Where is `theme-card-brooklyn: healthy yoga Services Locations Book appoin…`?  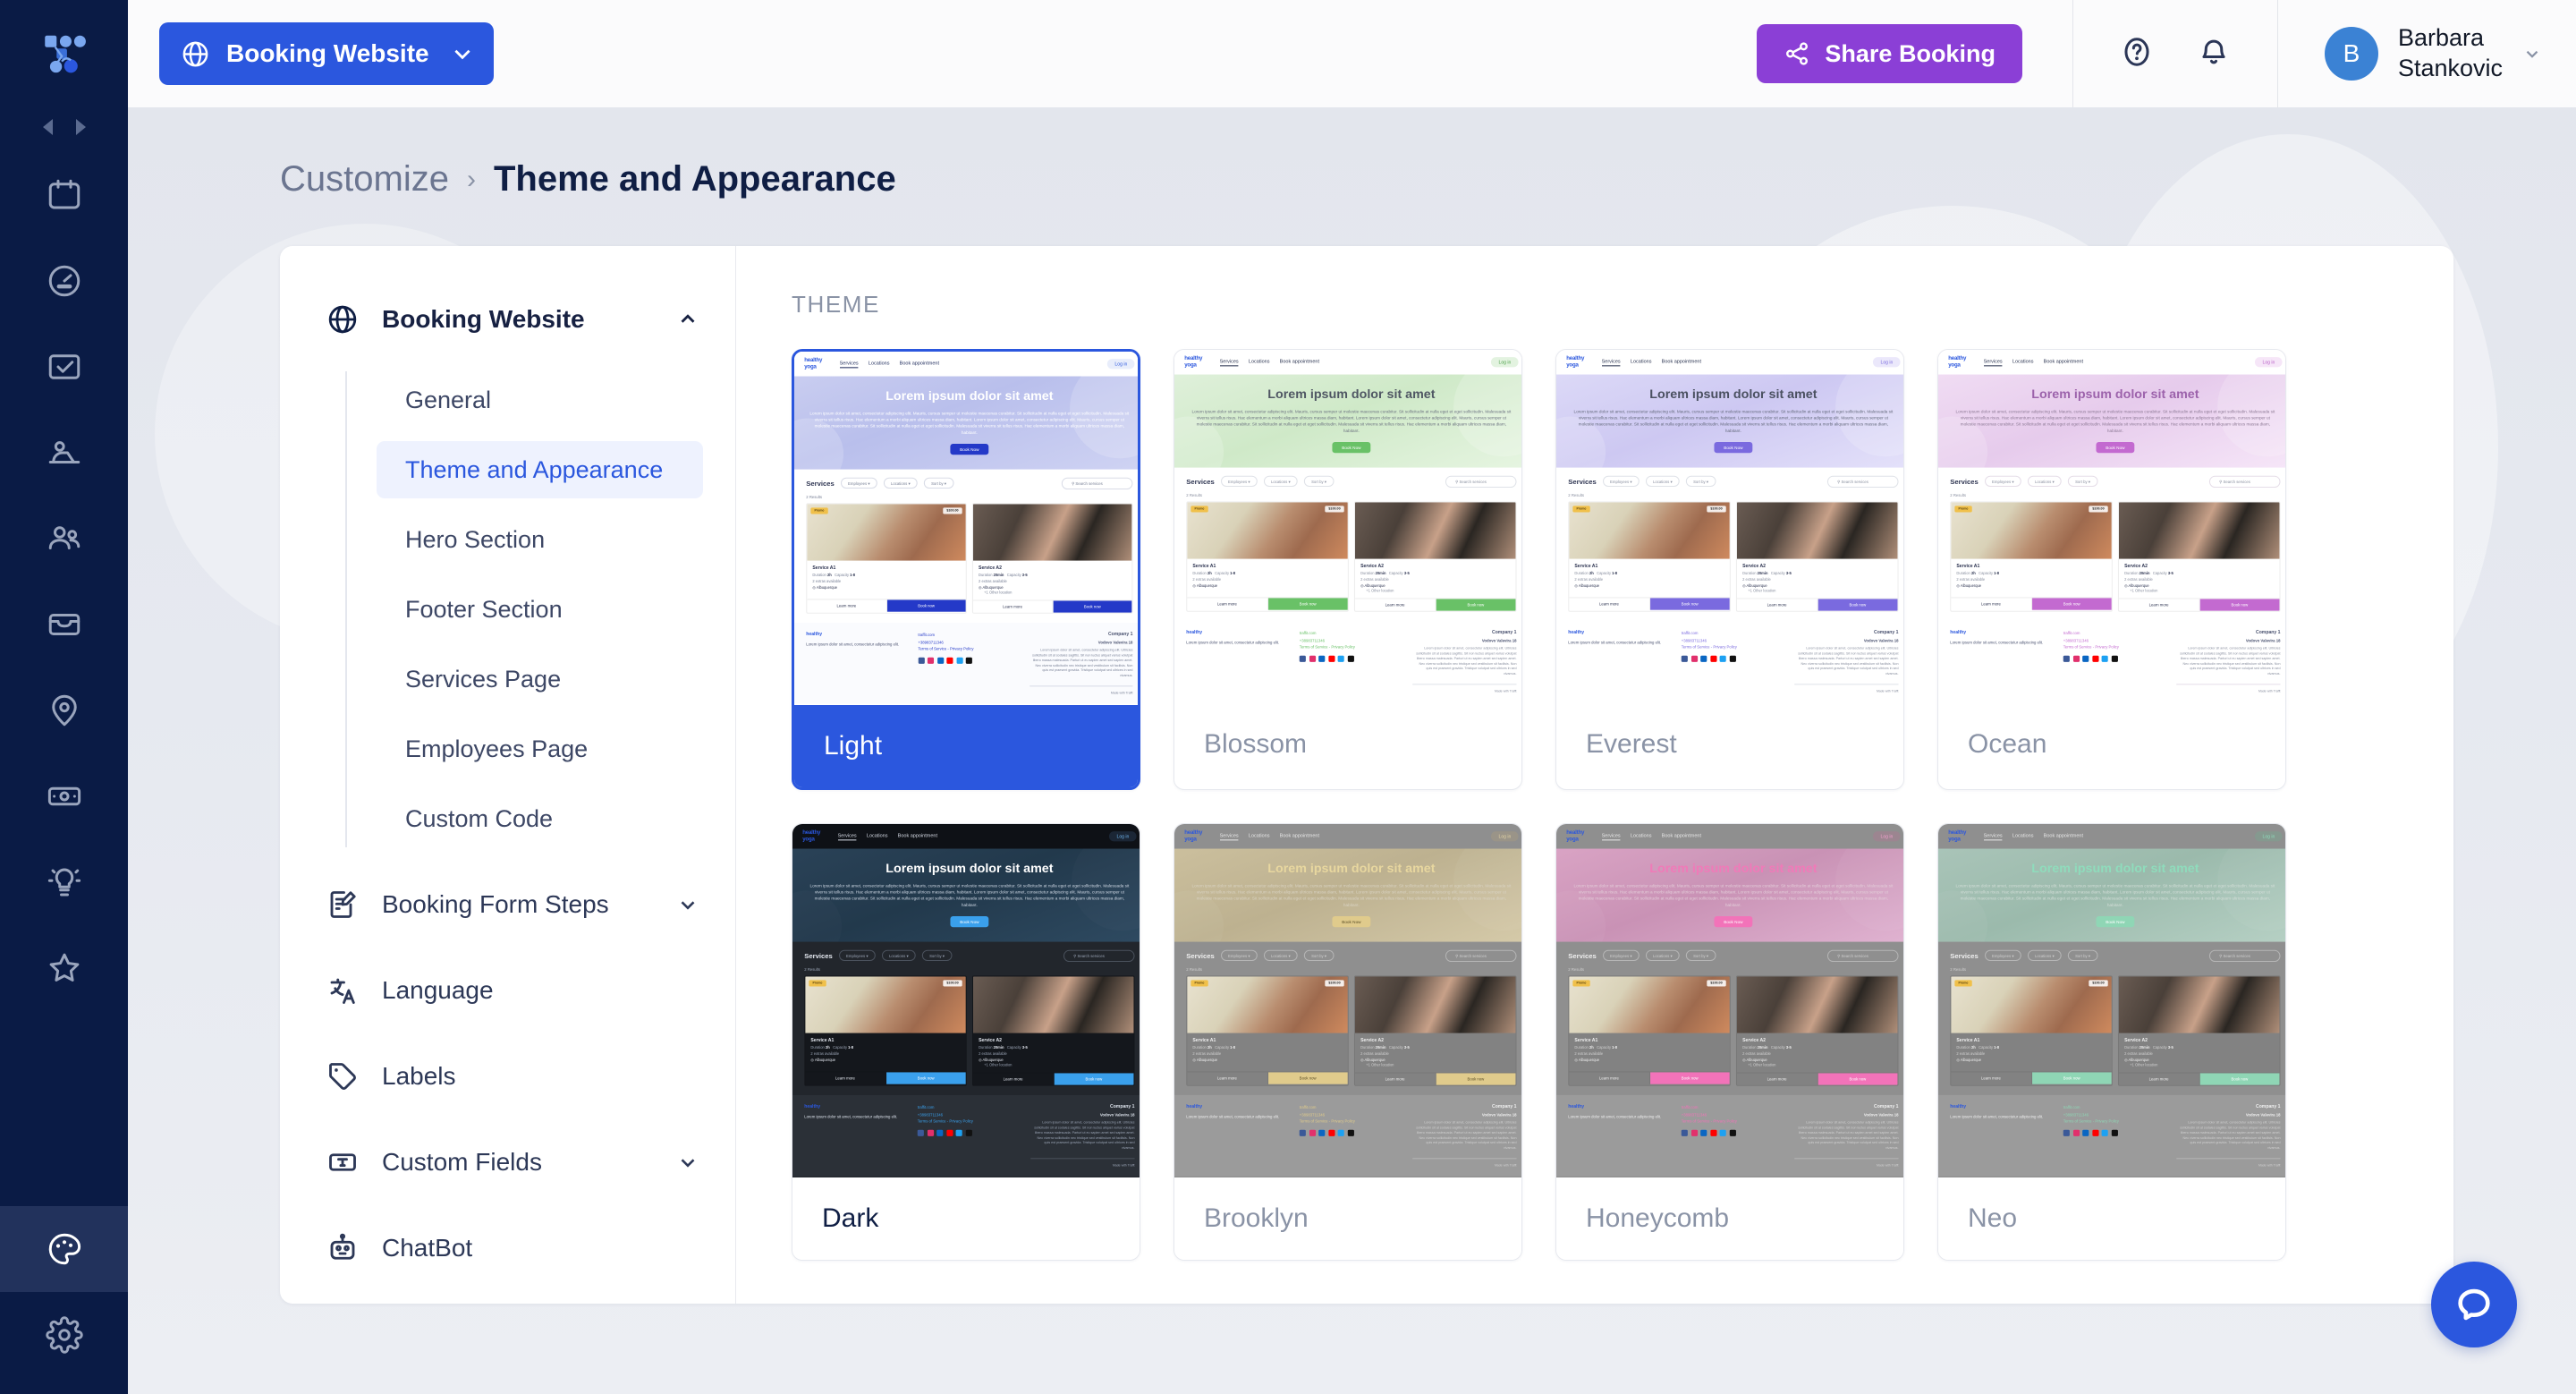
theme-card-brooklyn: healthy yoga Services Locations Book appoin… is located at coordinates (1348, 1042).